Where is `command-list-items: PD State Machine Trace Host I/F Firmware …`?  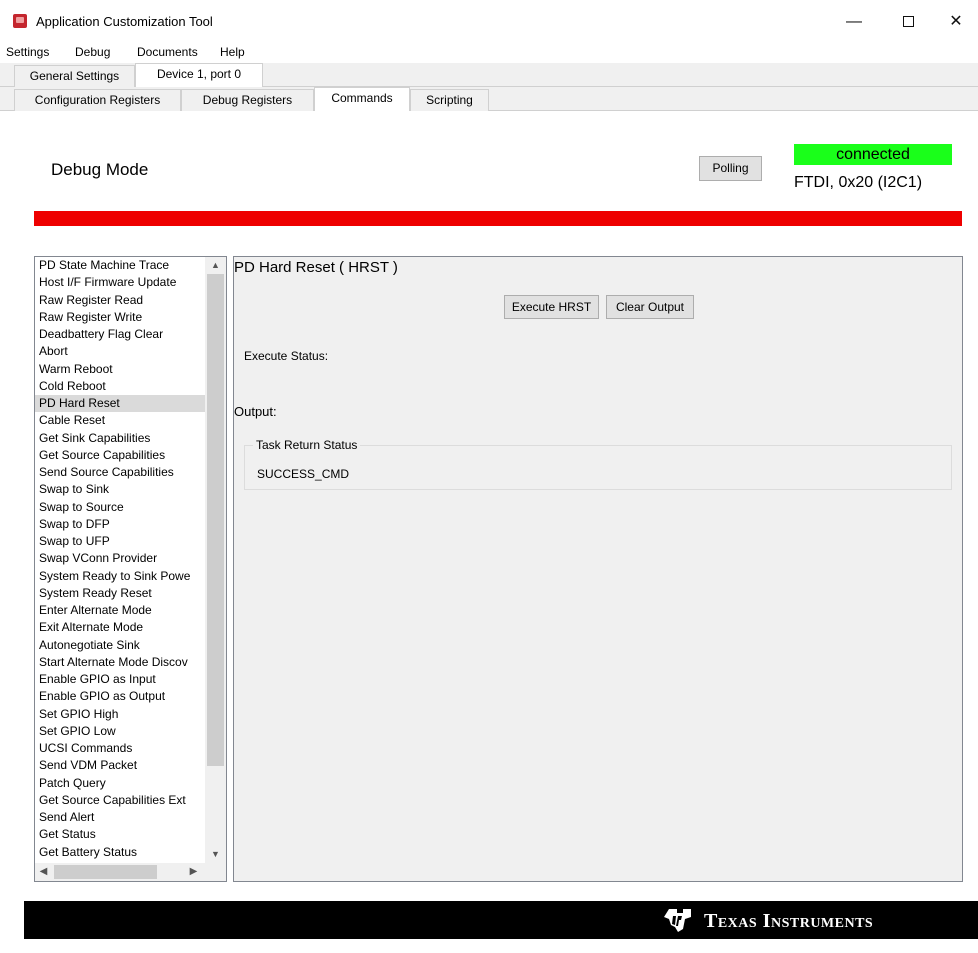
command-list-items: PD State Machine Trace Host I/F Firmware … is located at coordinates (120, 560).